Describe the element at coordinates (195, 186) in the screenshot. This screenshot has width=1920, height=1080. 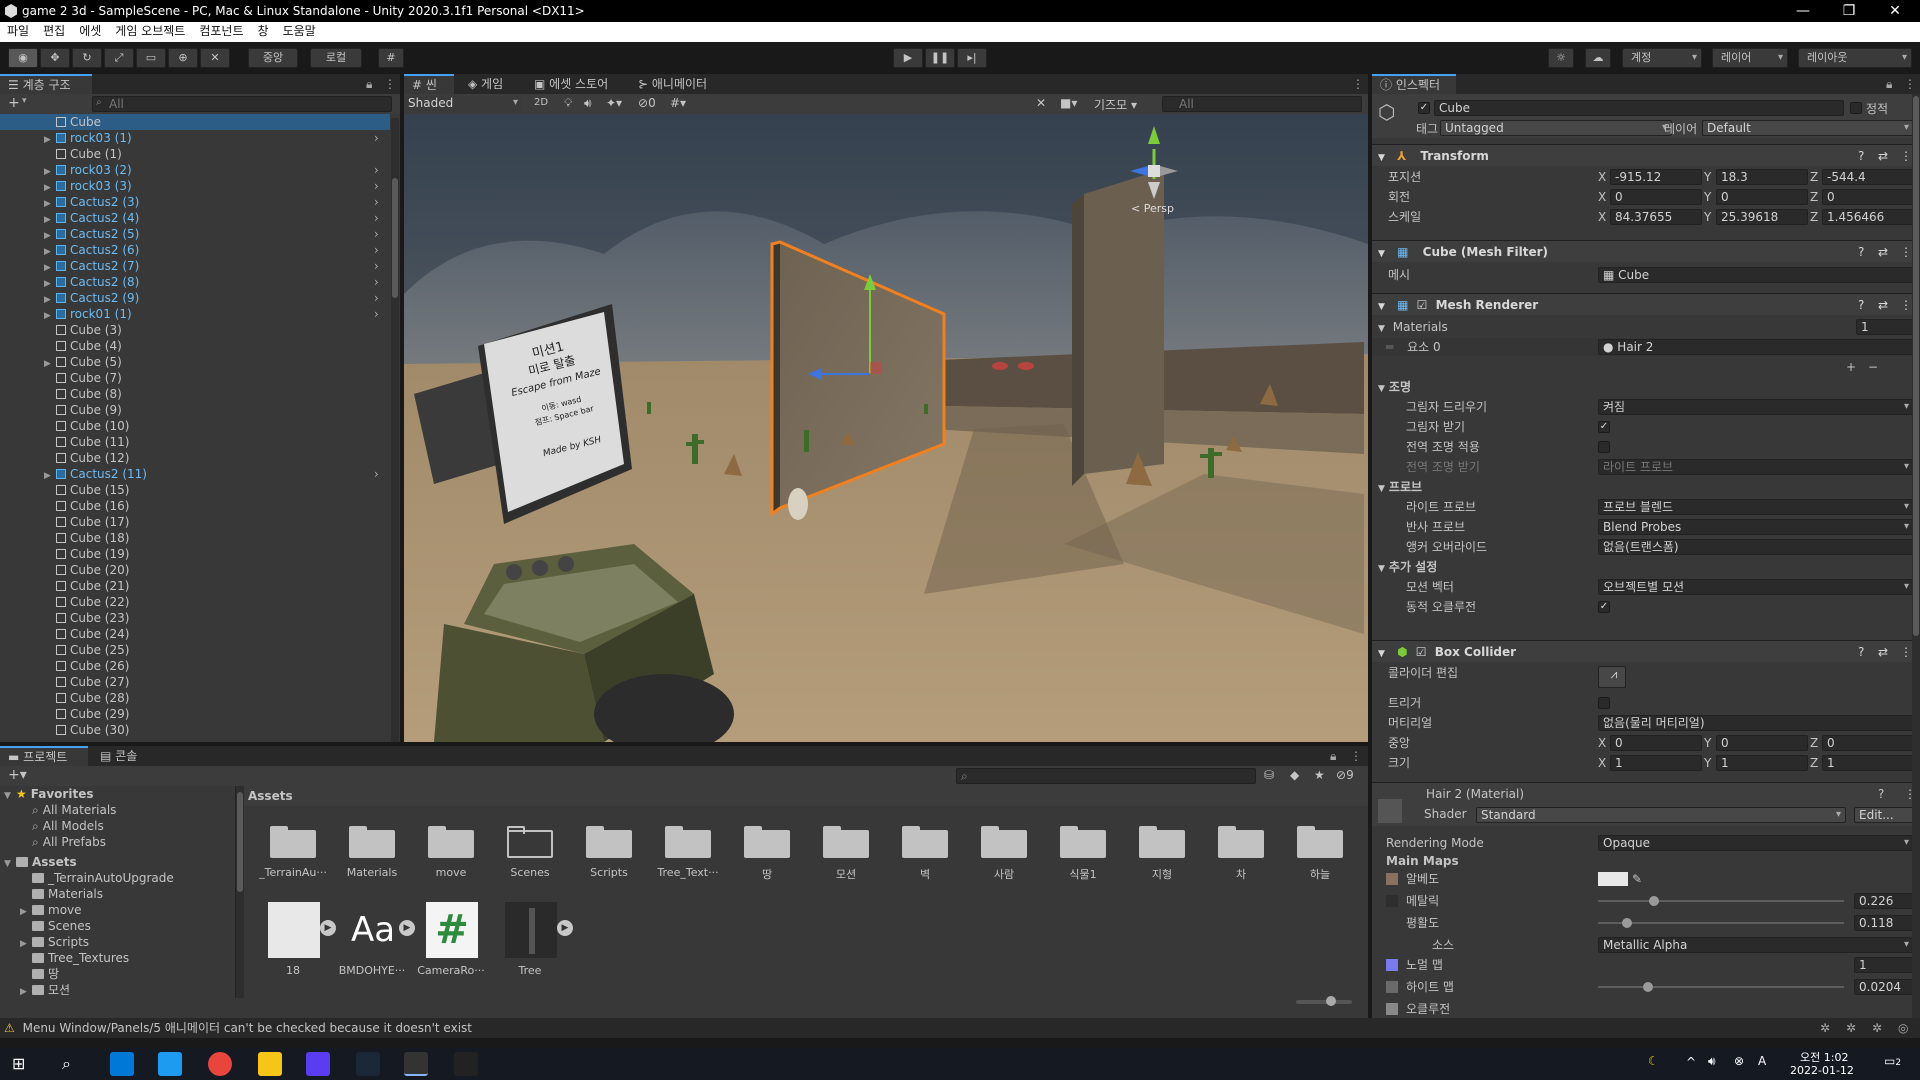
I see `hierarchy-item: ▶ rock03 (3) ›` at that location.